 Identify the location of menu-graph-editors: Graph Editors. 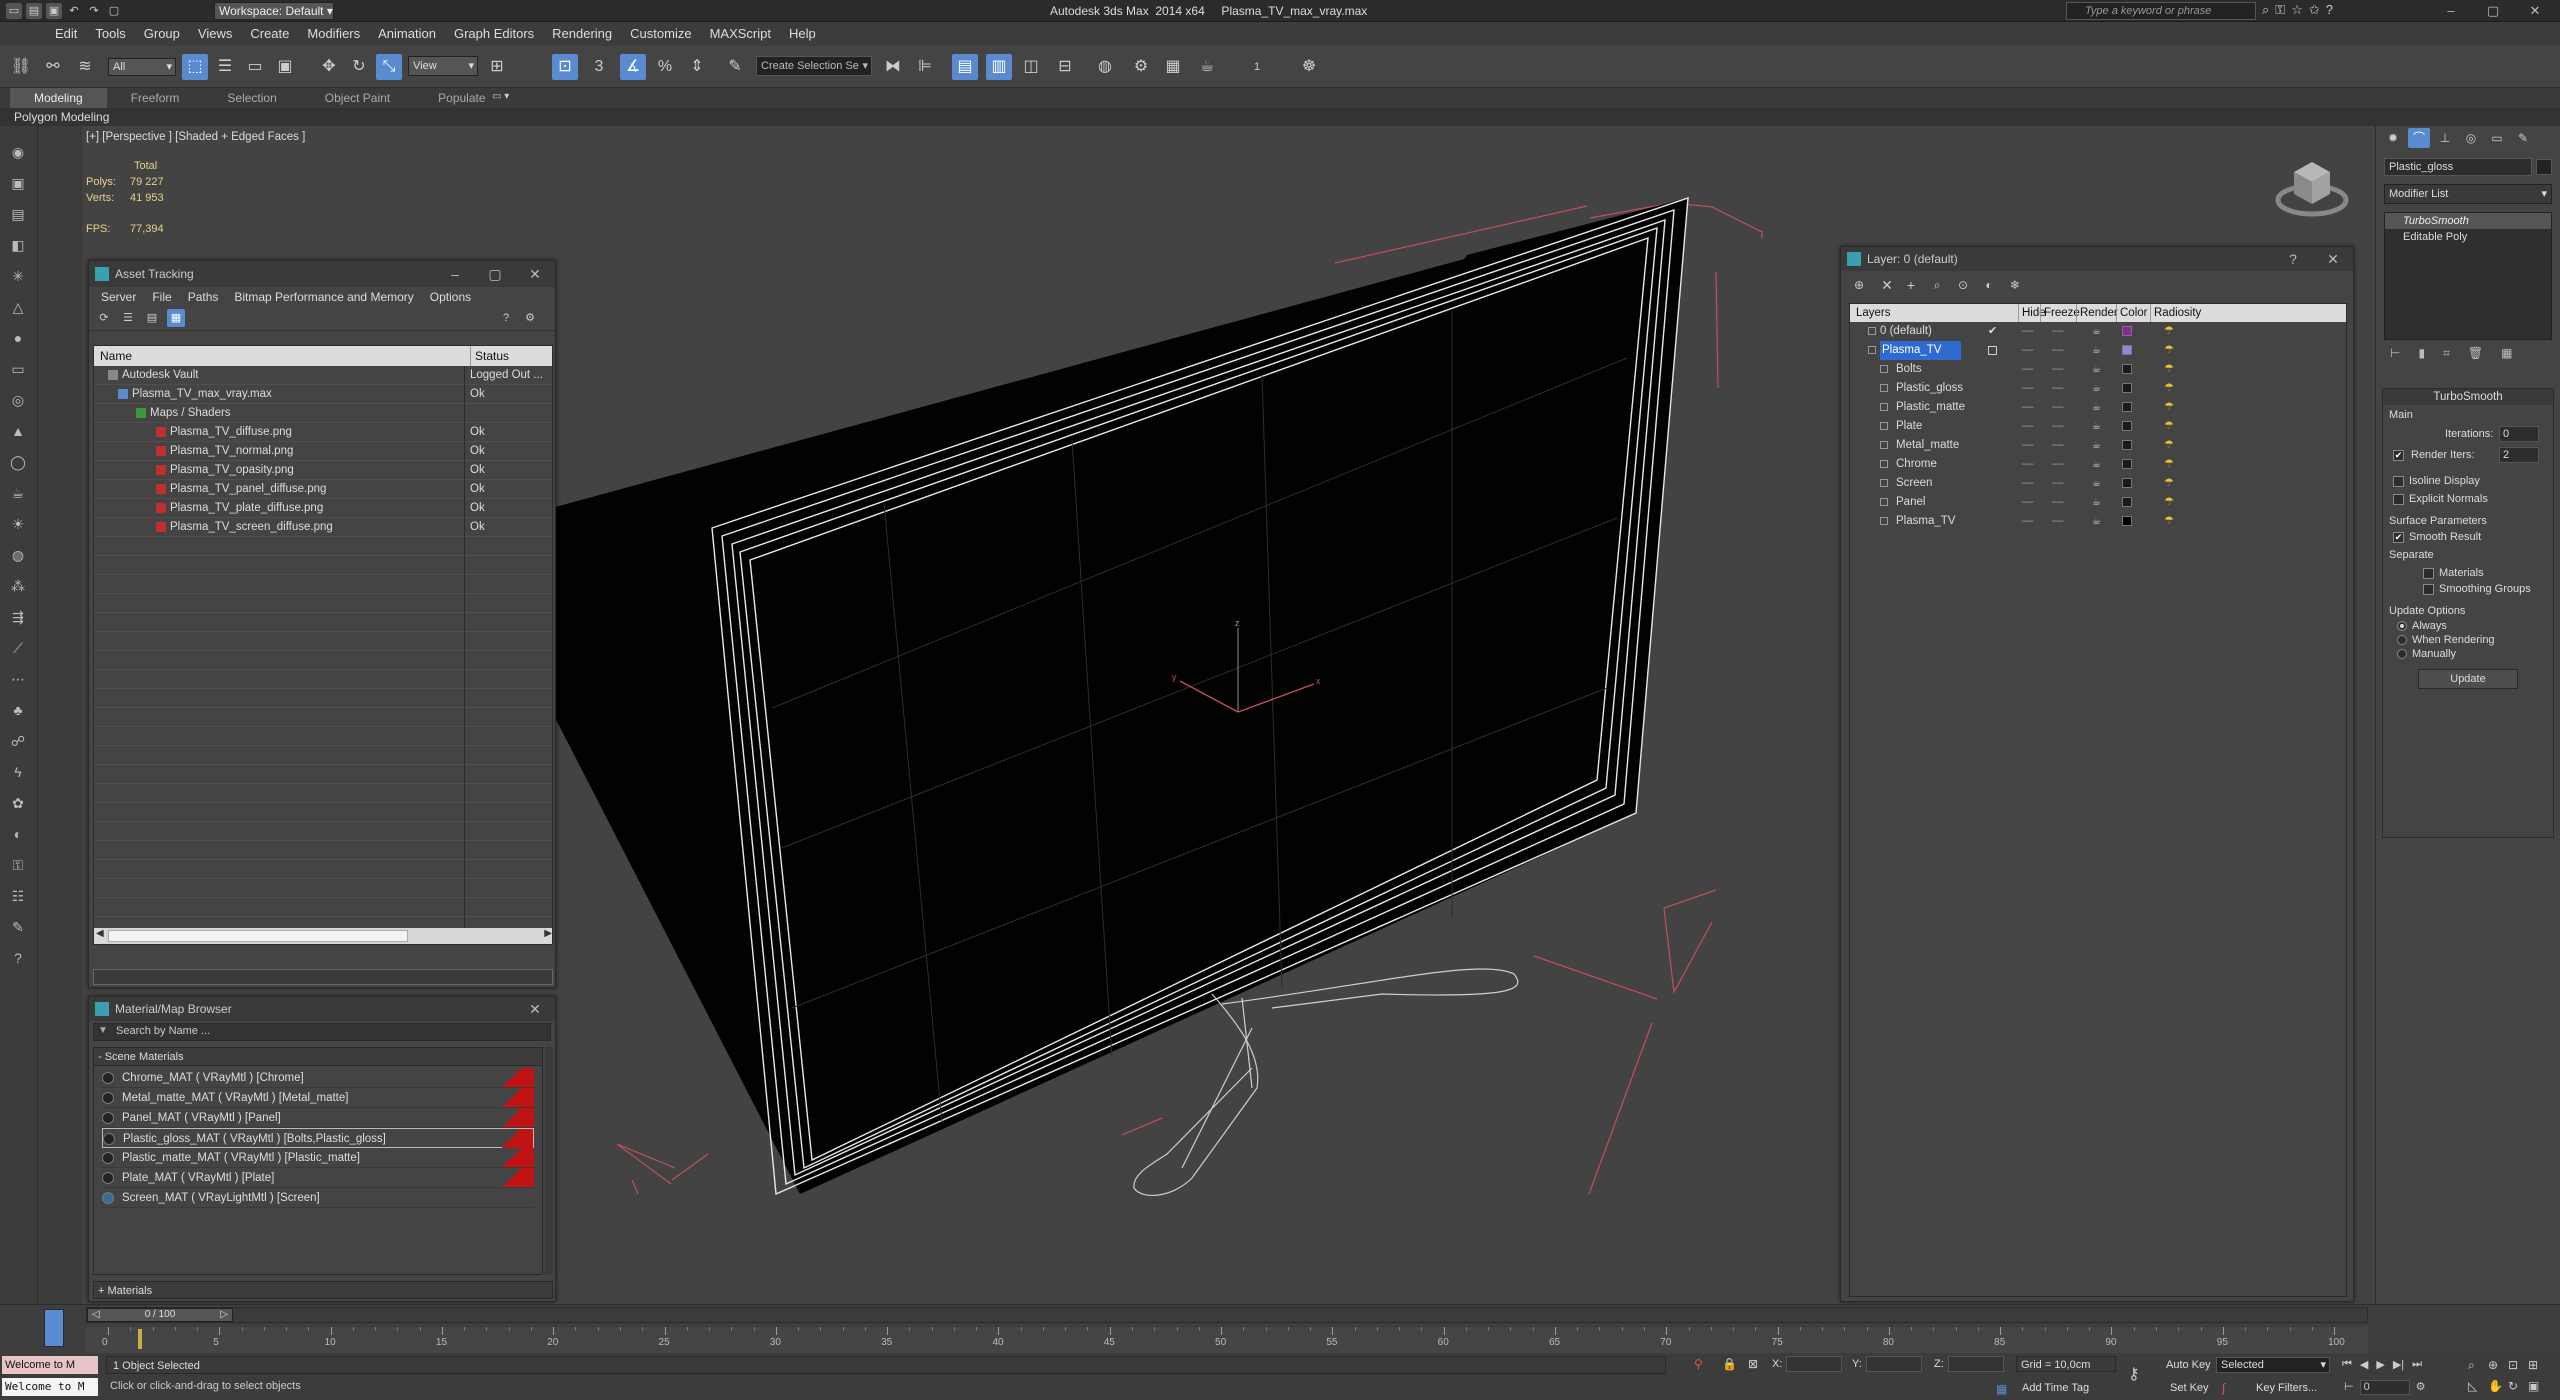
(494, 33).